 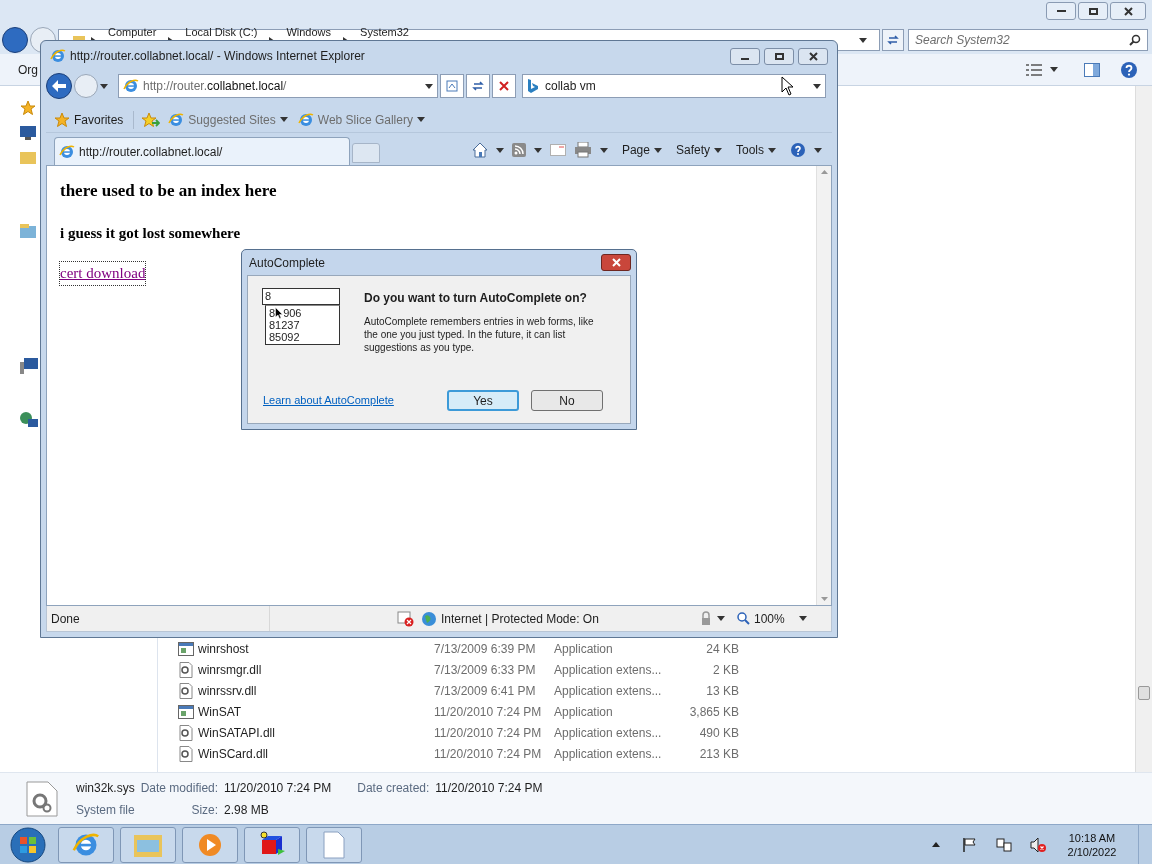 I want to click on file-type: System file, so click(x=105, y=810).